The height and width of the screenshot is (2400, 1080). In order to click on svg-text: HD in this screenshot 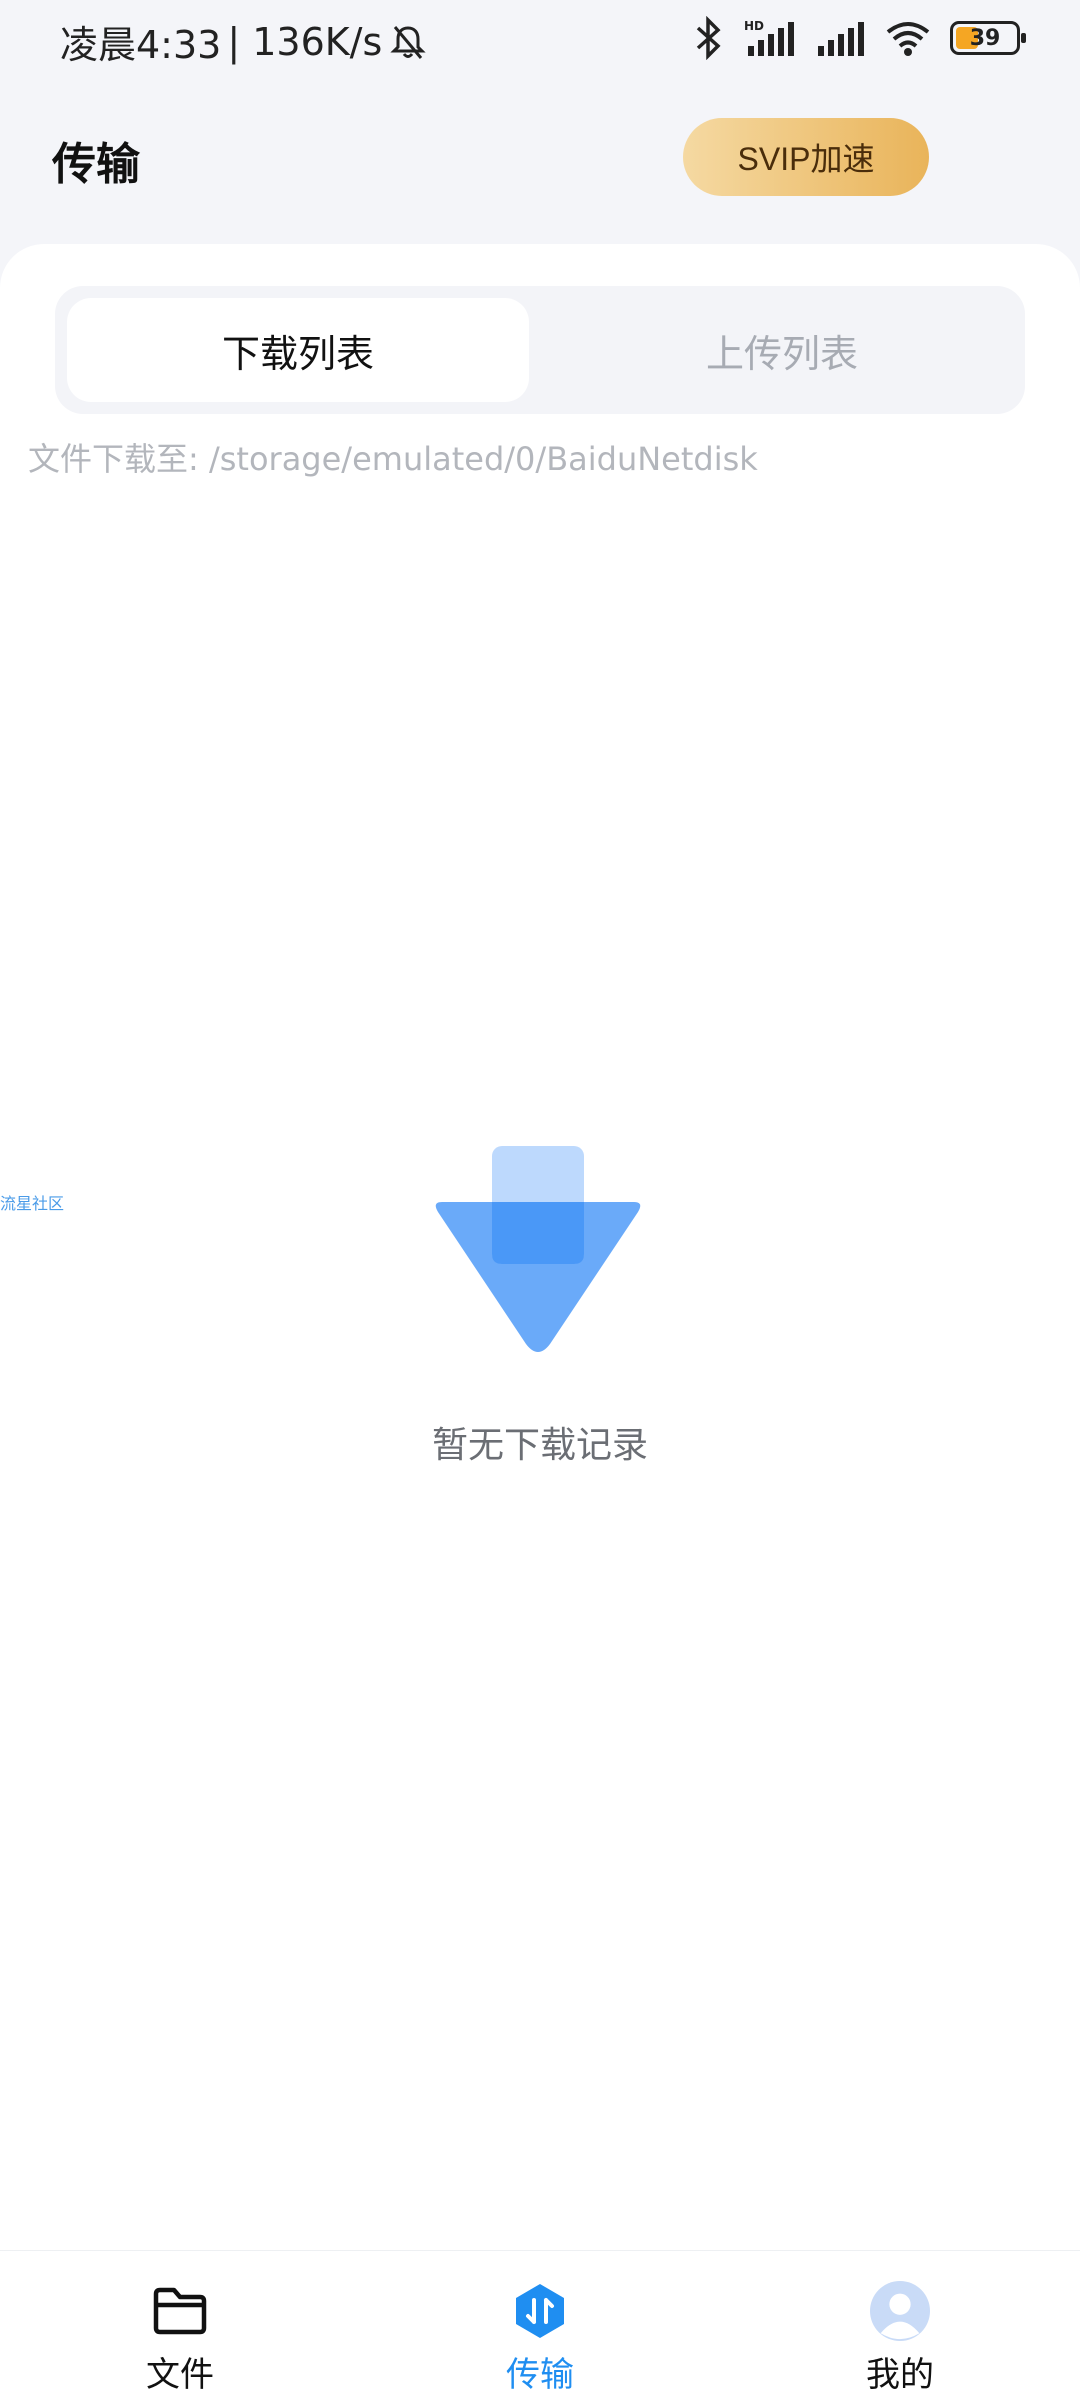, I will do `click(754, 26)`.